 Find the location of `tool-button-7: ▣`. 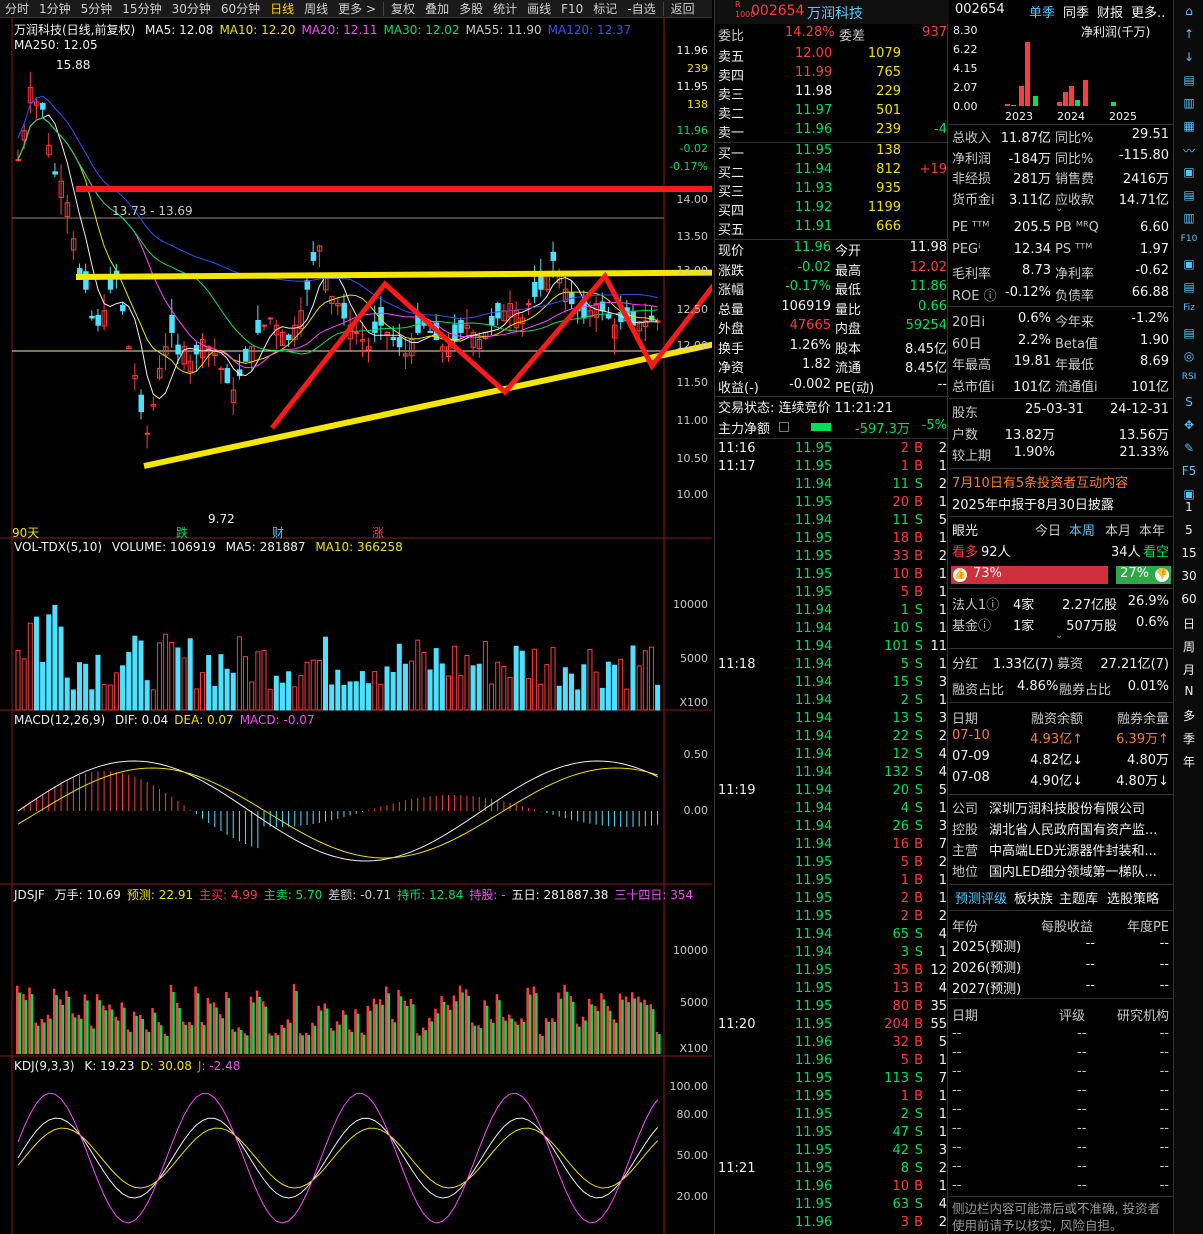

tool-button-7: ▣ is located at coordinates (1189, 174).